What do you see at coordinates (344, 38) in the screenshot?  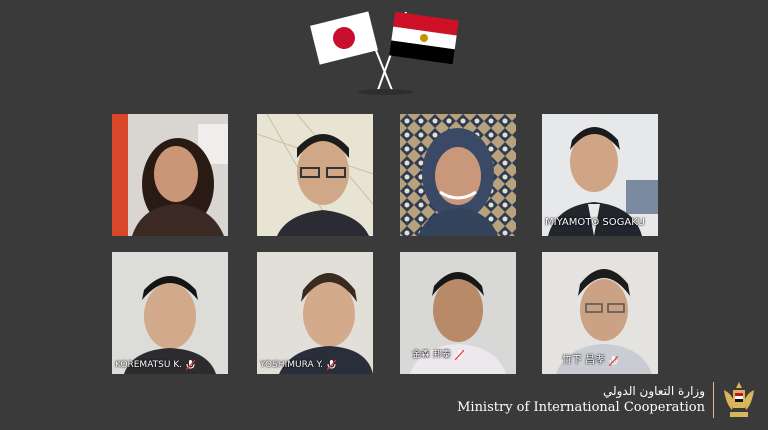 I see `japan-flag-icon` at bounding box center [344, 38].